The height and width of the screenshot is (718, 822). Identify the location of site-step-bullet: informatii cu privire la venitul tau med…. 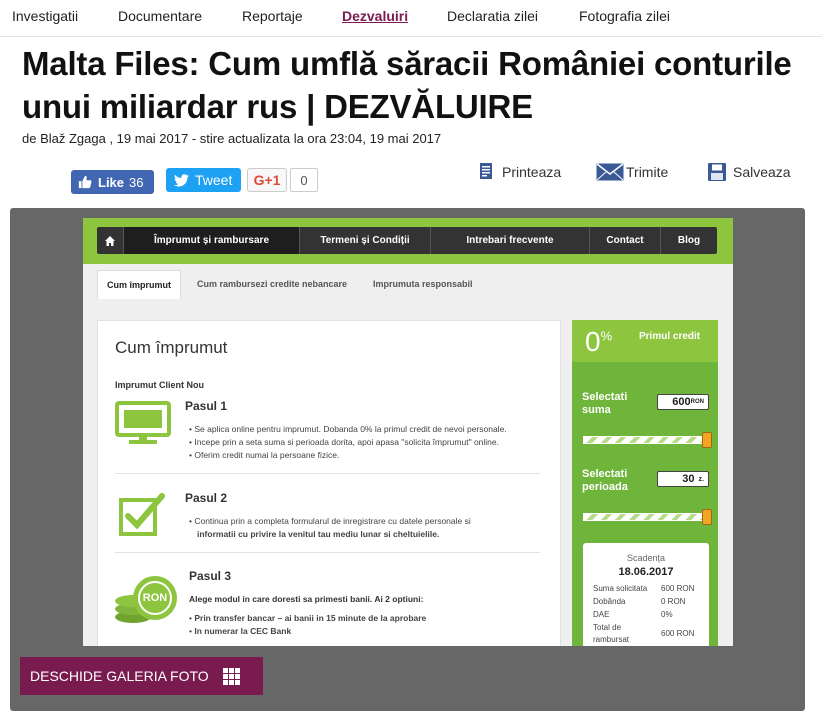
(318, 534).